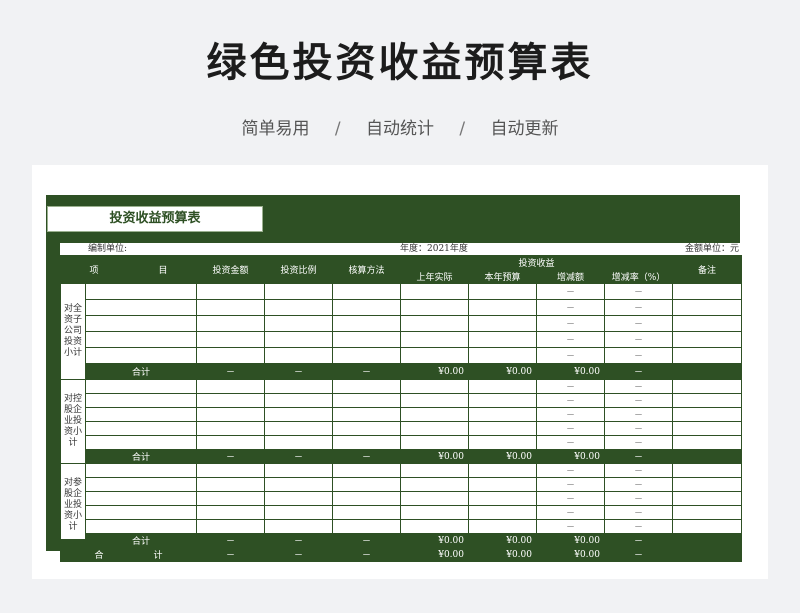 The image size is (800, 613). I want to click on sheet-meta-row: 编制单位: 年度：2021年度 金额单位：元, so click(400, 249).